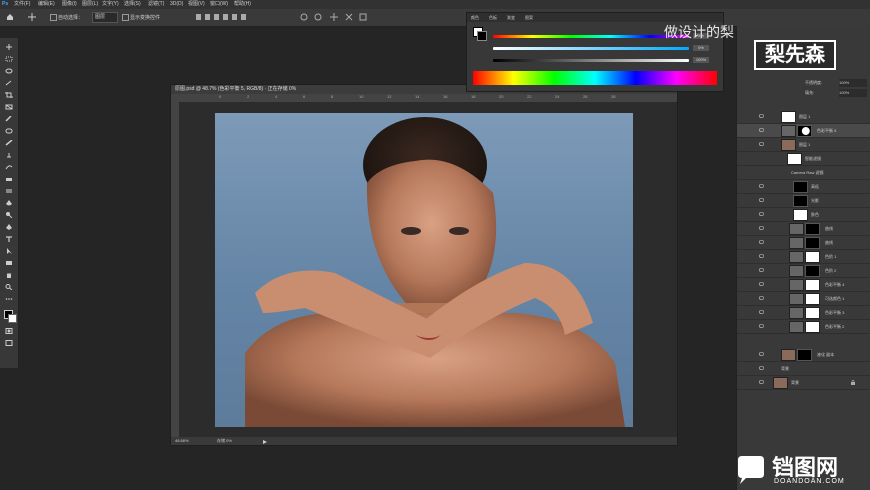  Describe the element at coordinates (803, 327) in the screenshot. I see `layer-row: 色彩平衡 2` at that location.